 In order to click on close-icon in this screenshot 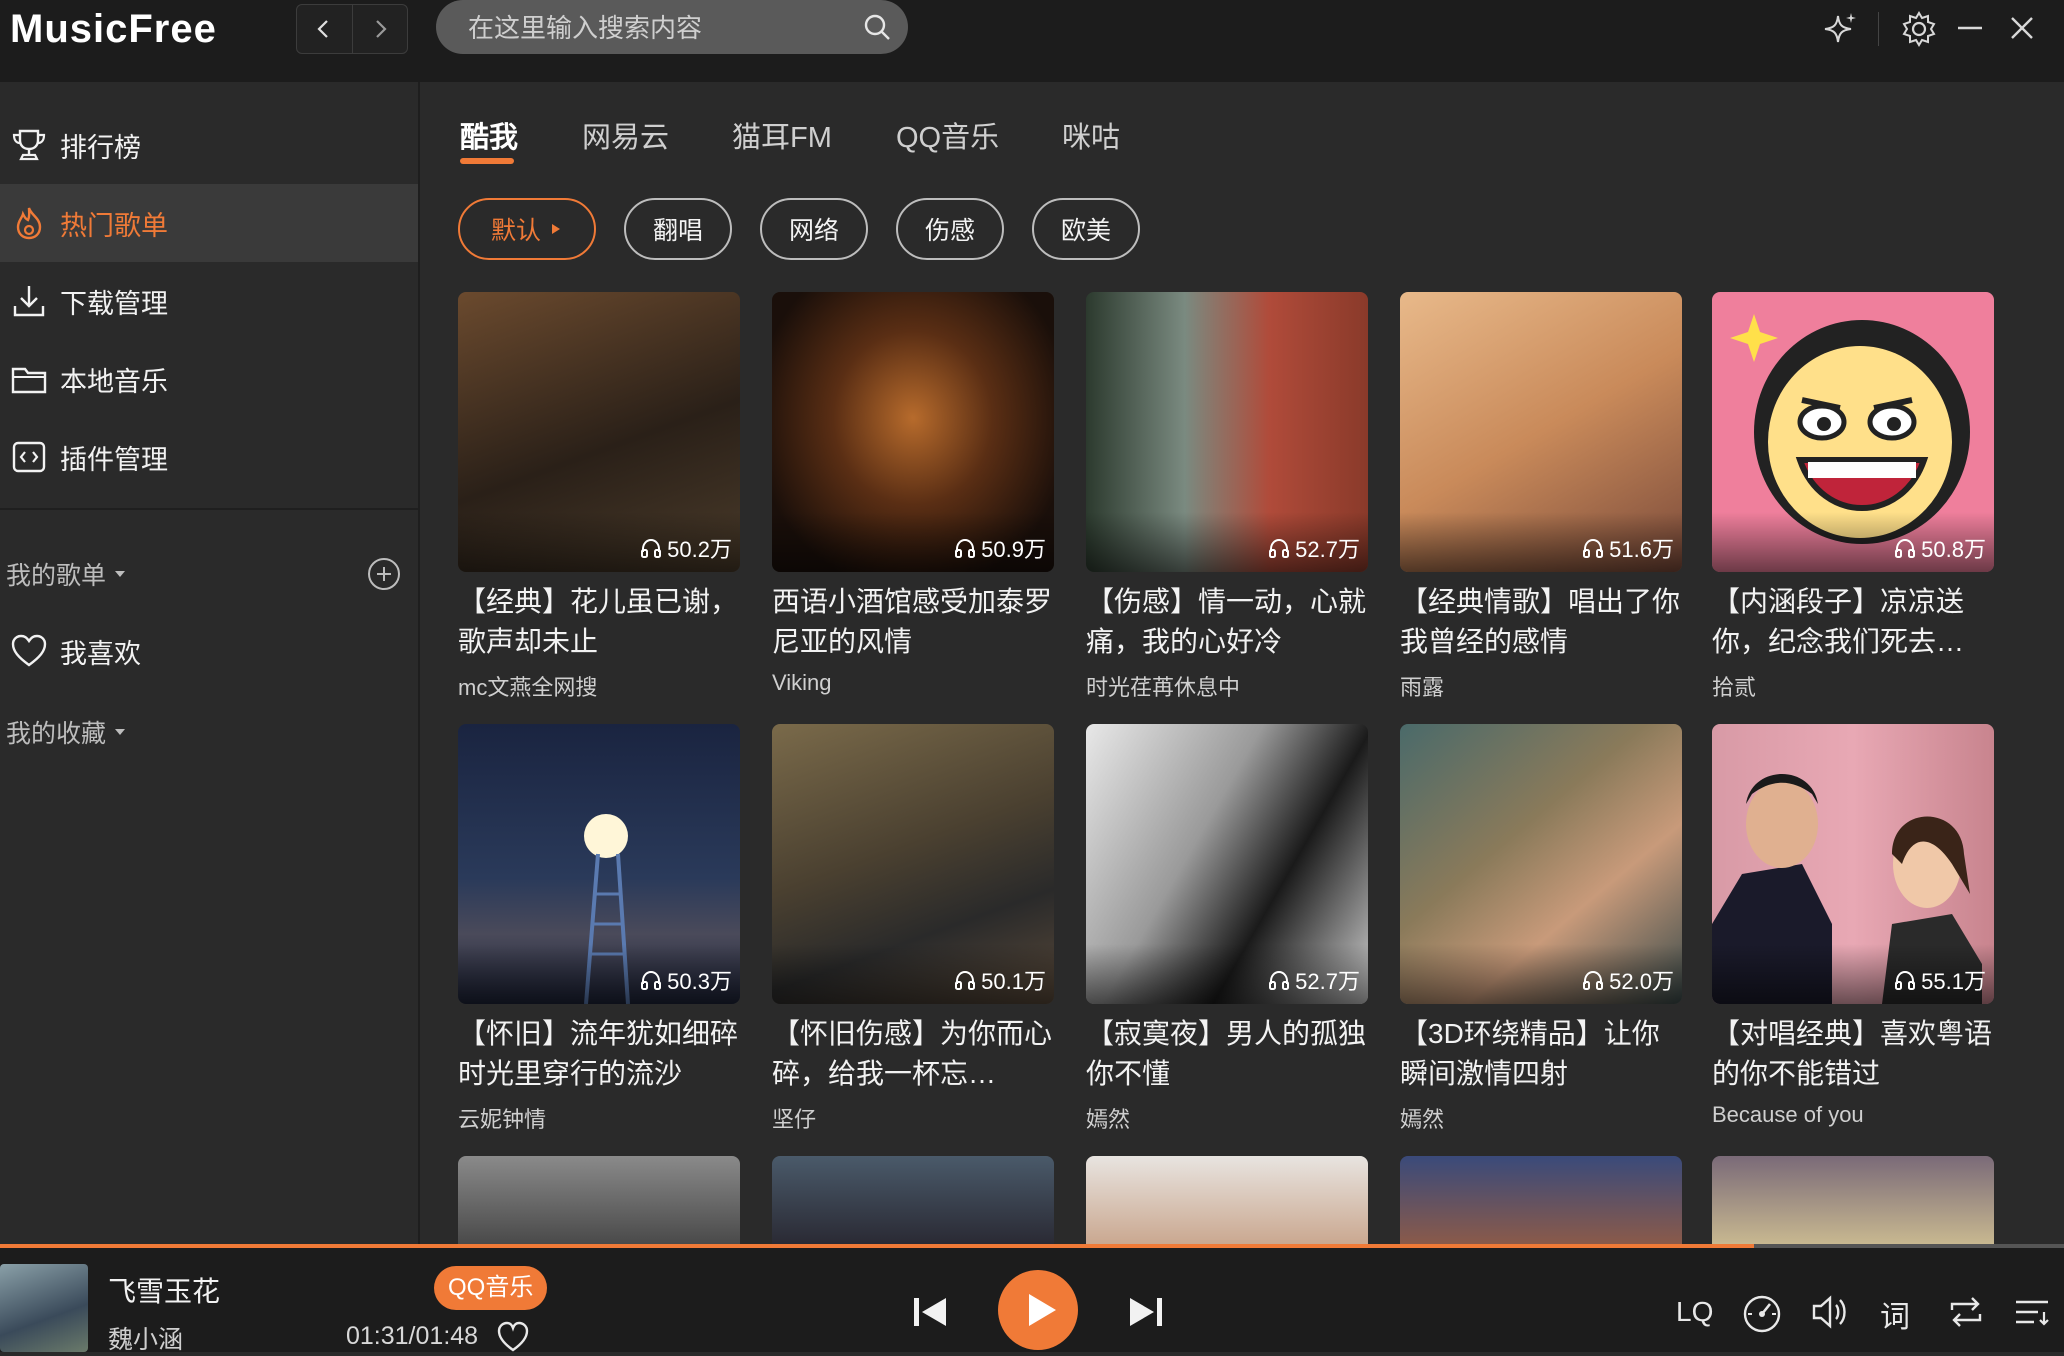, I will do `click(2022, 28)`.